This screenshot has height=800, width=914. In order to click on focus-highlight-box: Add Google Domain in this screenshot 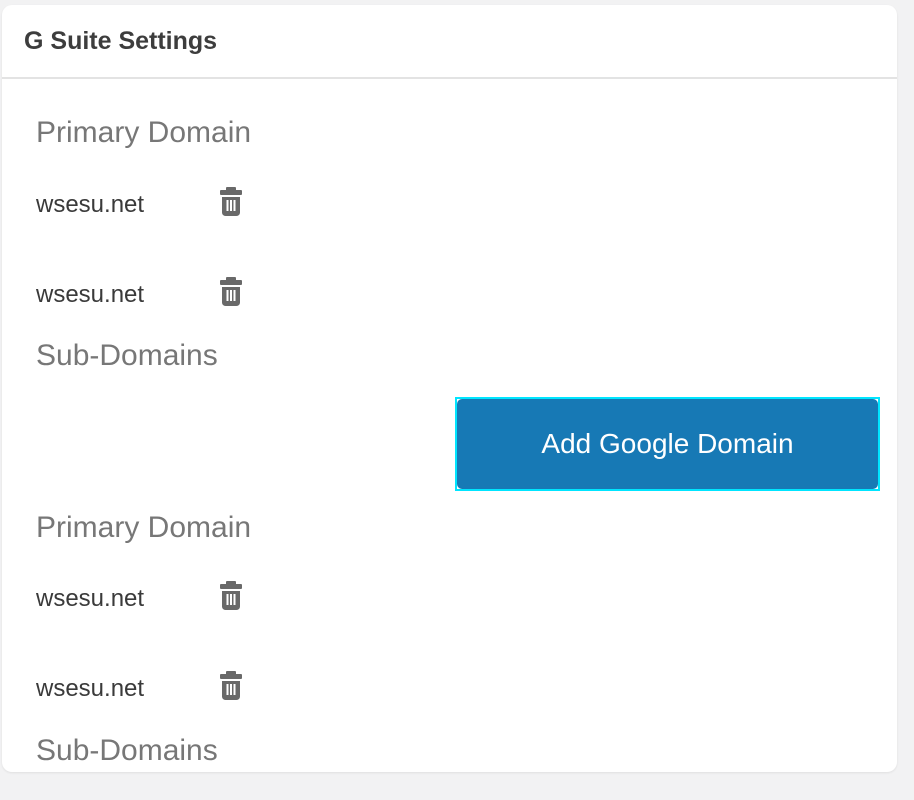, I will do `click(667, 444)`.